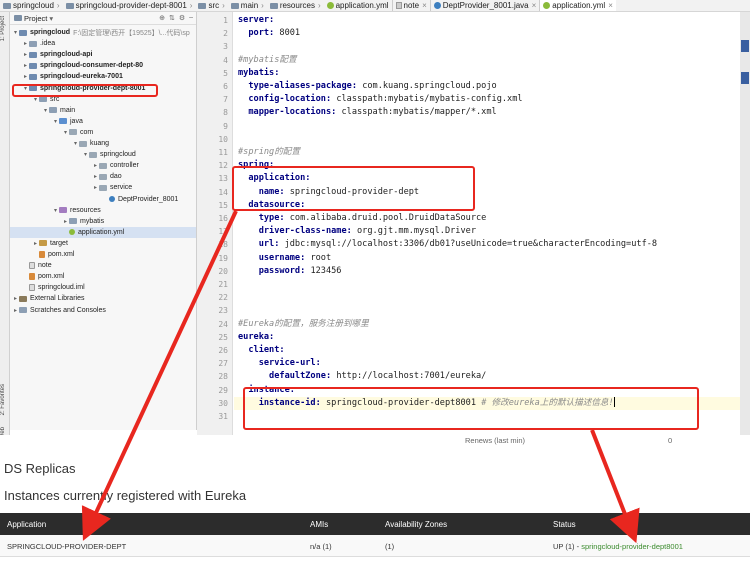 This screenshot has width=750, height=563. Describe the element at coordinates (103, 221) in the screenshot. I see `tree-item: ▸ mybatis` at that location.